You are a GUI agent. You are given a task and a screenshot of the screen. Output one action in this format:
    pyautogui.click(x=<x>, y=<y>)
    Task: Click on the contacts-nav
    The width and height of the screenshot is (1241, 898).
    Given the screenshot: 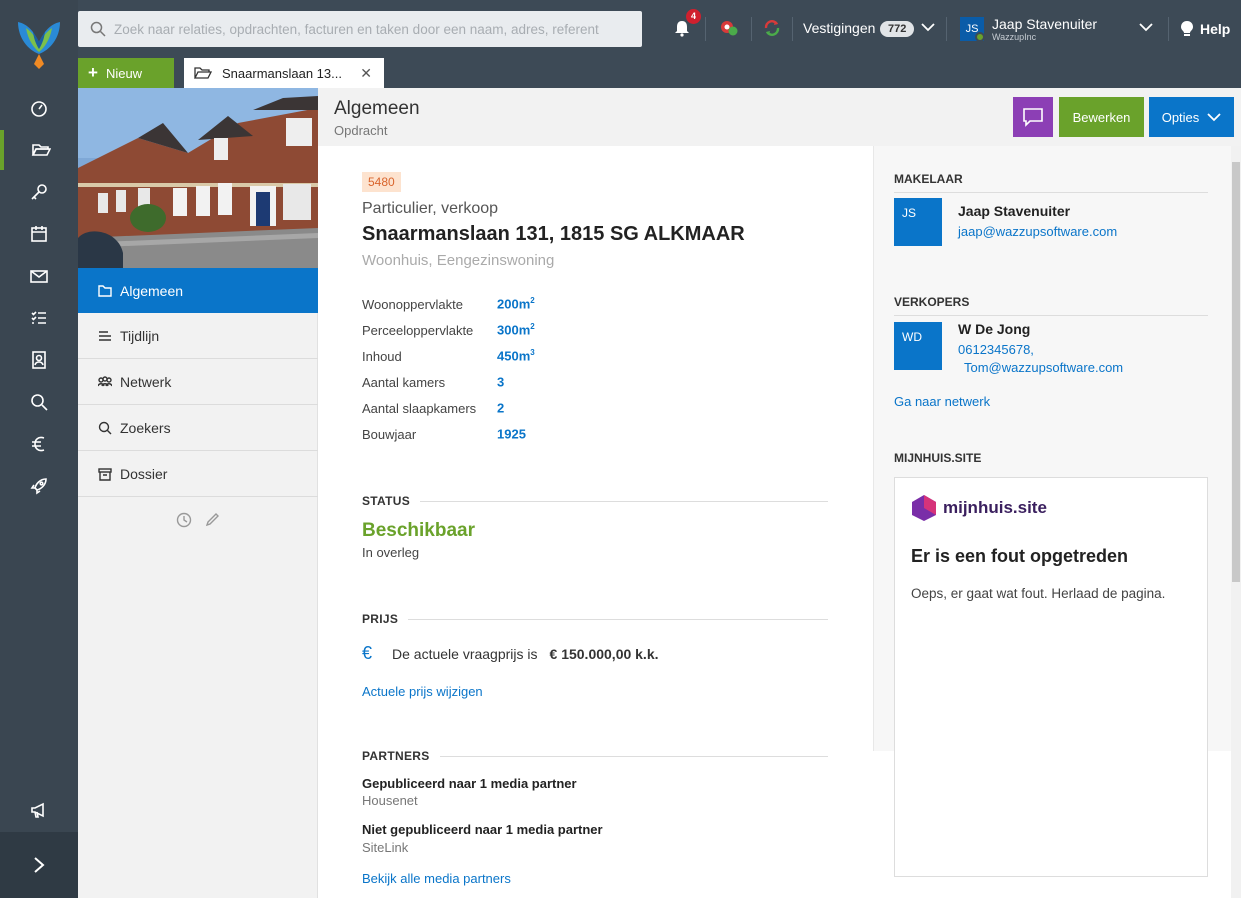 What is the action you would take?
    pyautogui.click(x=39, y=360)
    